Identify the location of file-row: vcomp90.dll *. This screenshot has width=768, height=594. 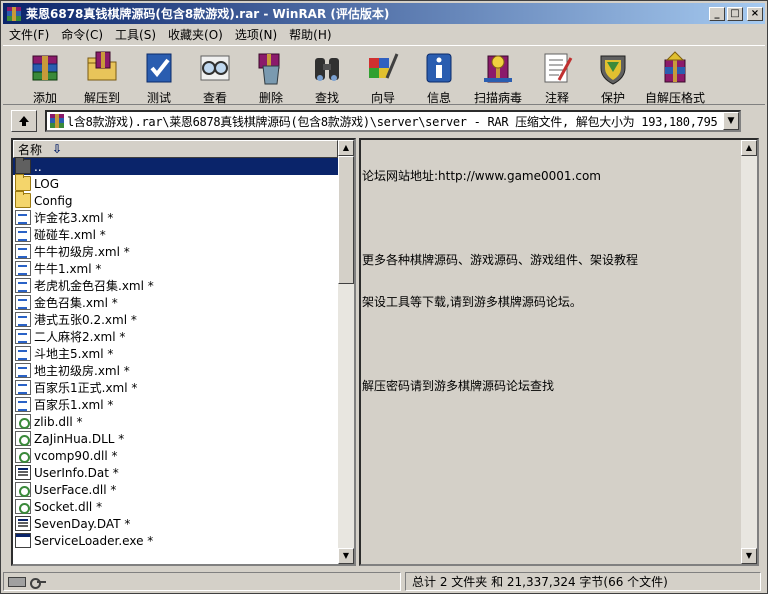
(175, 455).